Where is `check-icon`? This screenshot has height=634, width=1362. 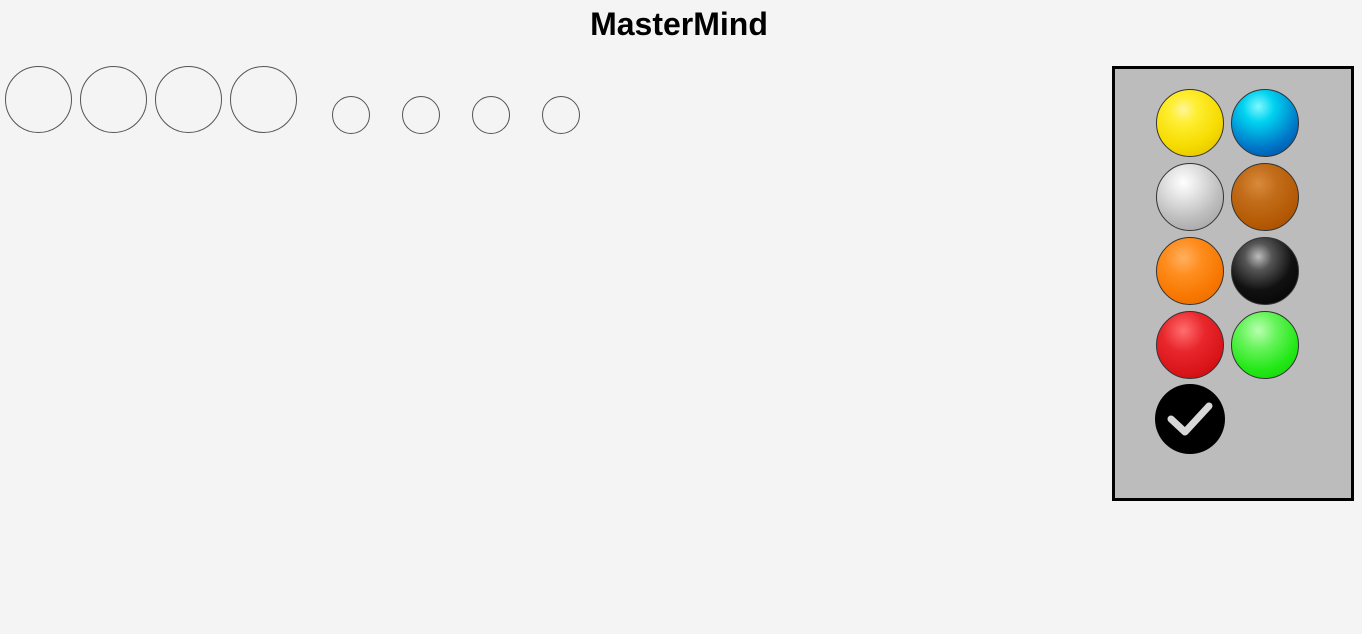
check-icon is located at coordinates (1190, 419).